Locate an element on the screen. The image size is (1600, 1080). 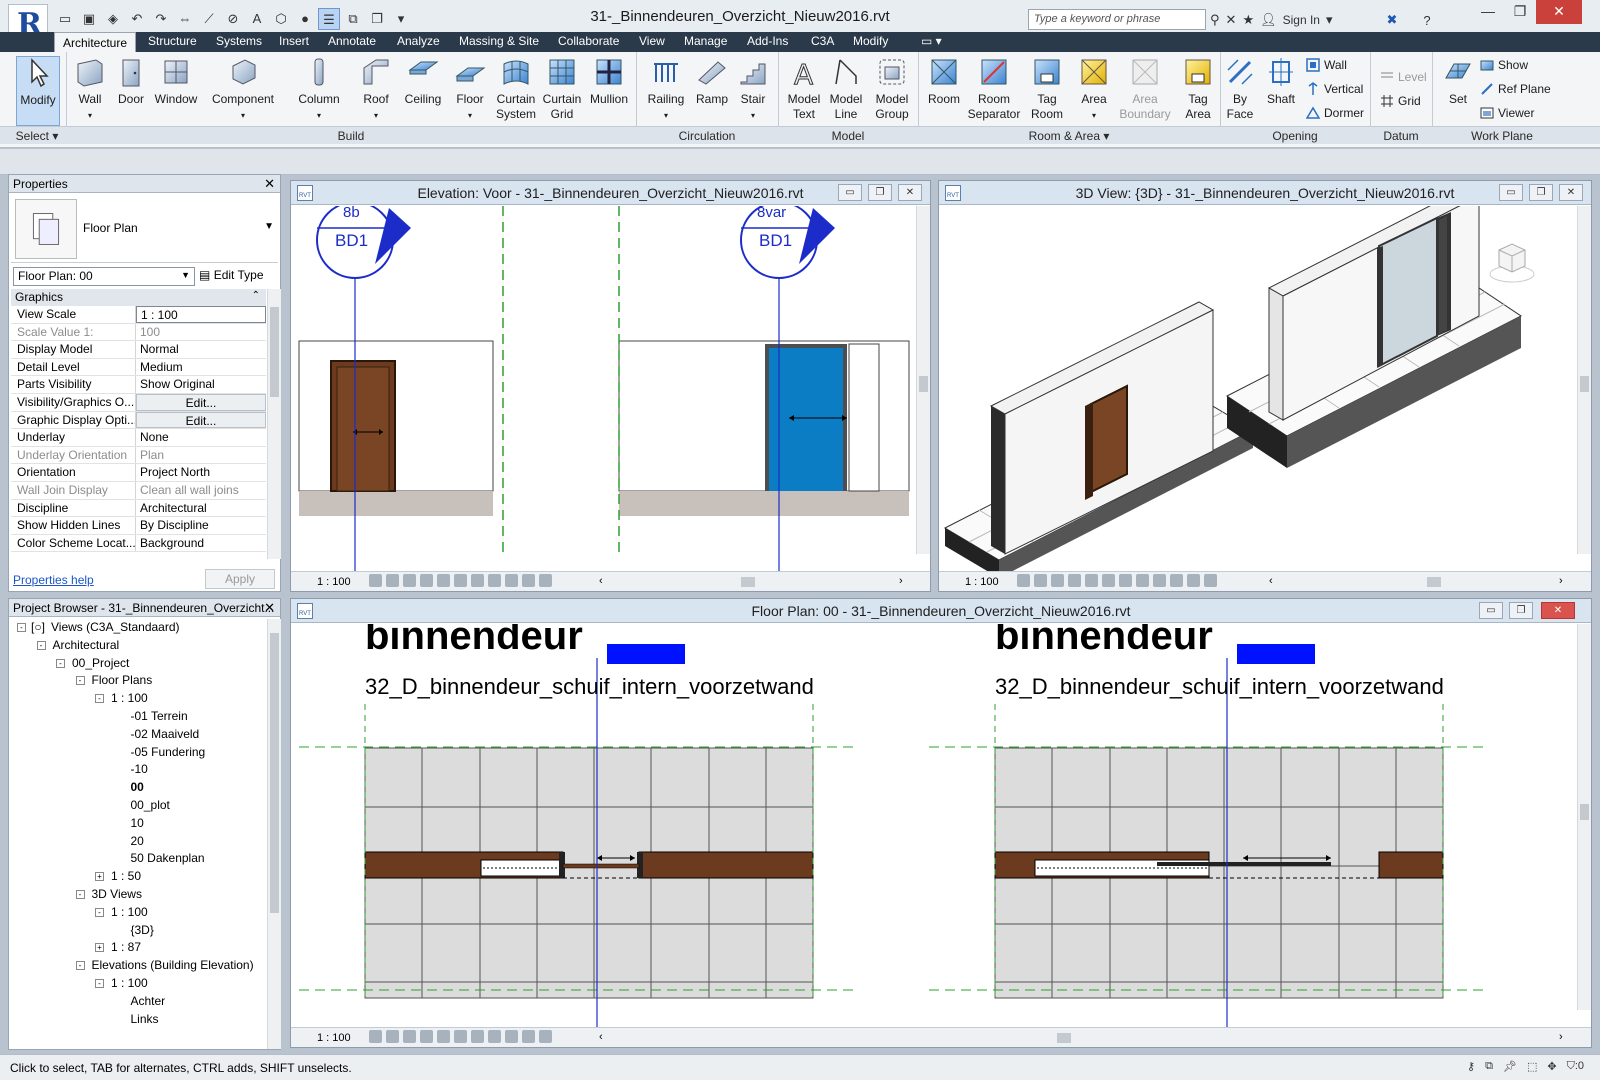
3d-canvas is located at coordinates (1265, 388).